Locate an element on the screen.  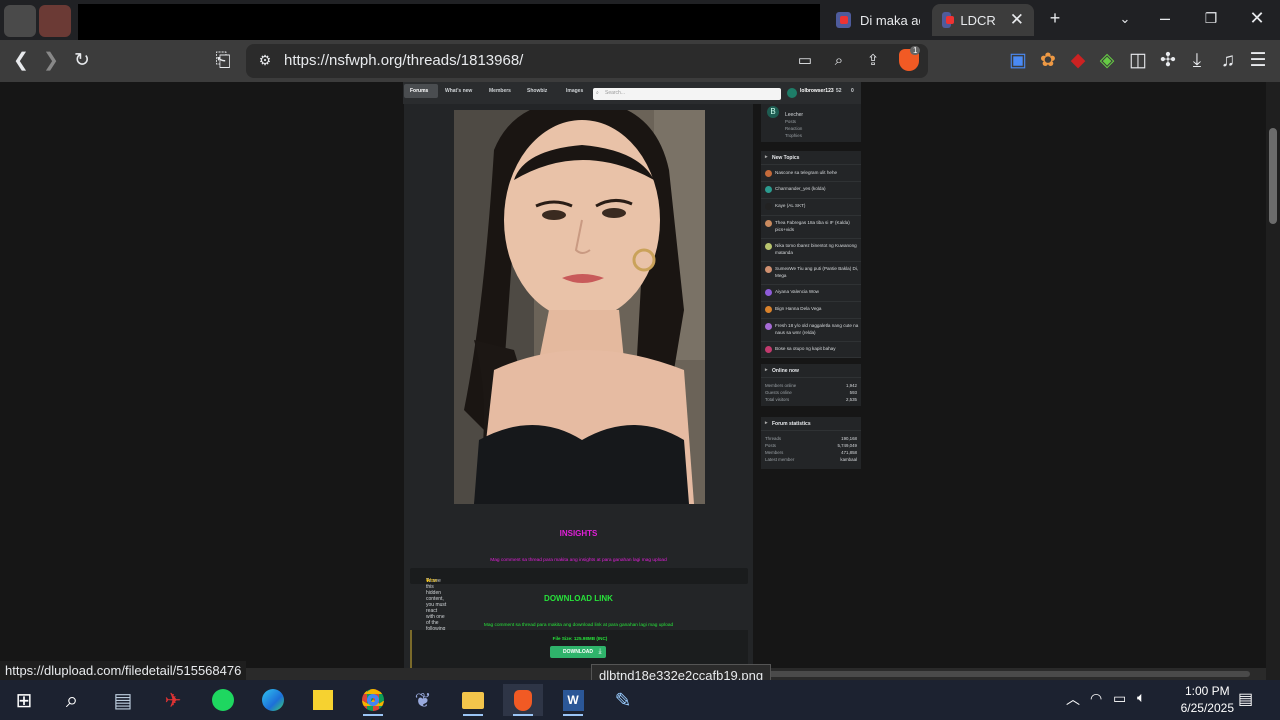
extensions-puzzle-icon: ✣ is located at coordinates (1168, 61).